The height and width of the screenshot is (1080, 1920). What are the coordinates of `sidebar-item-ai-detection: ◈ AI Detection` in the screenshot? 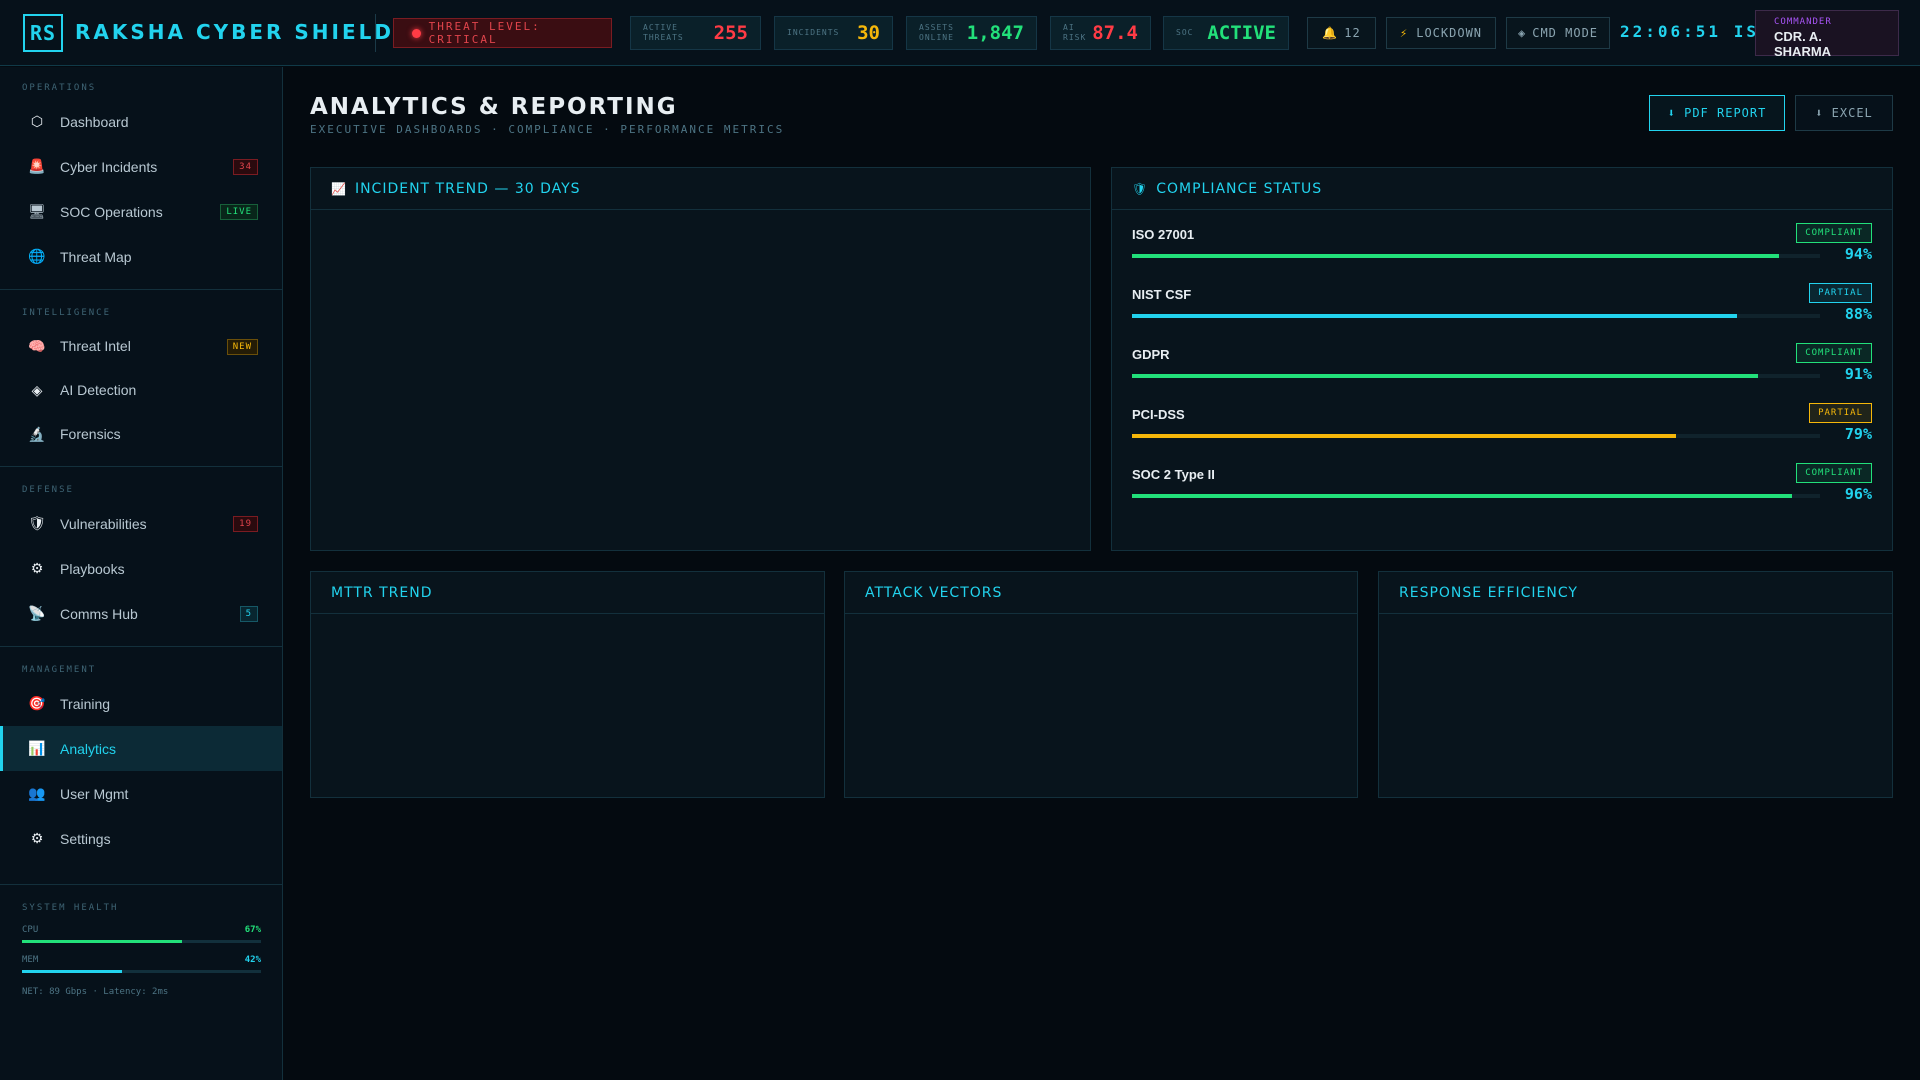 It's located at (141, 390).